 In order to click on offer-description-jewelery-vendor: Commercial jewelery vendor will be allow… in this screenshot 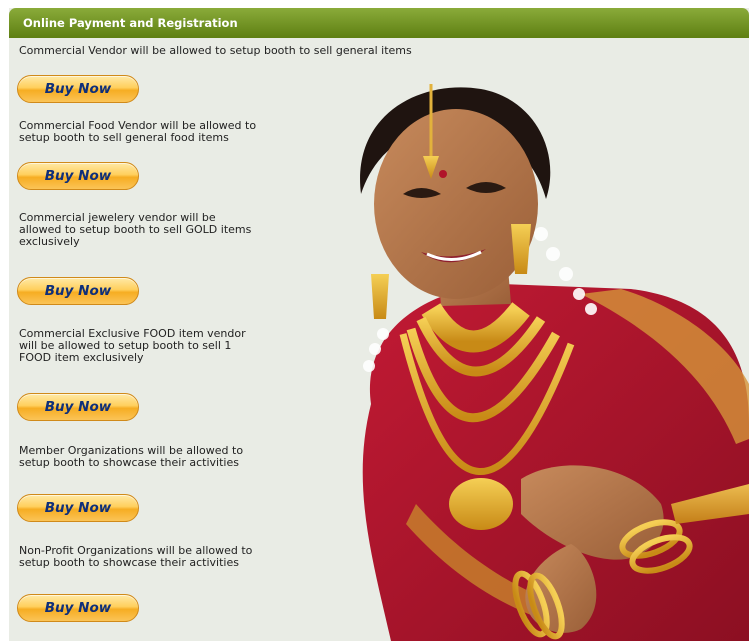, I will do `click(135, 229)`.